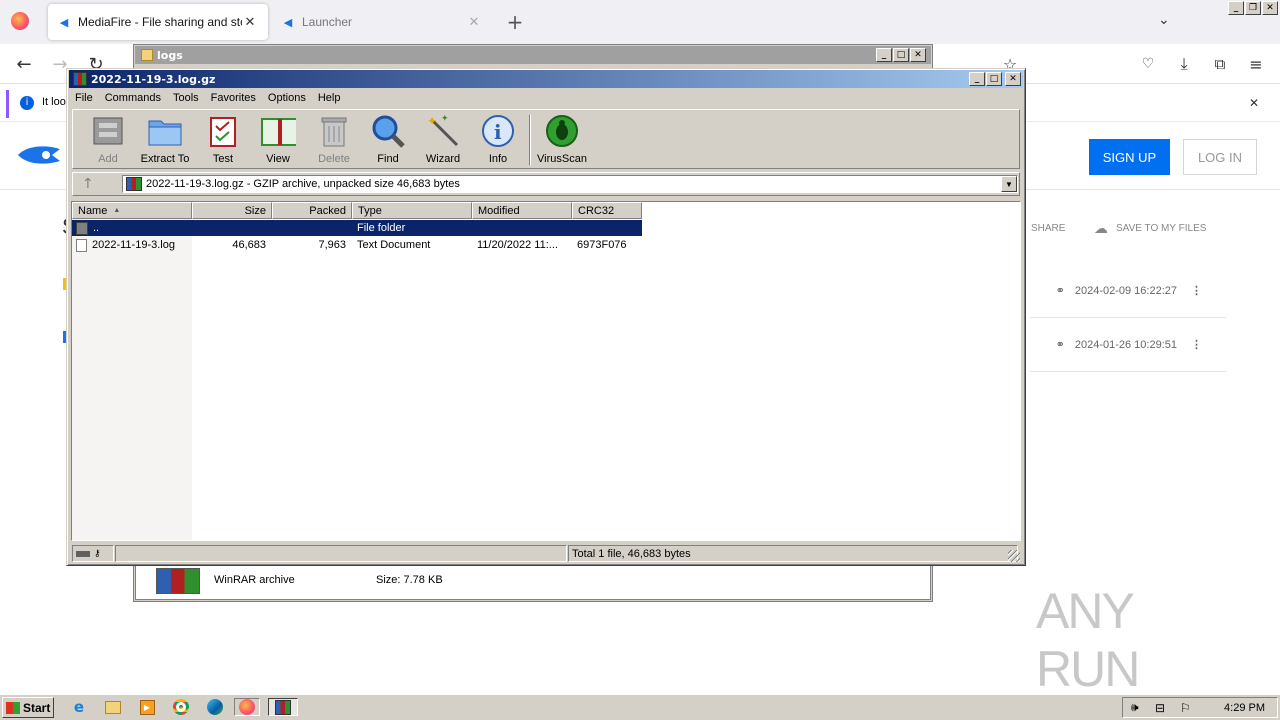  Describe the element at coordinates (1135, 707) in the screenshot. I see `volume-icon: 🕪` at that location.